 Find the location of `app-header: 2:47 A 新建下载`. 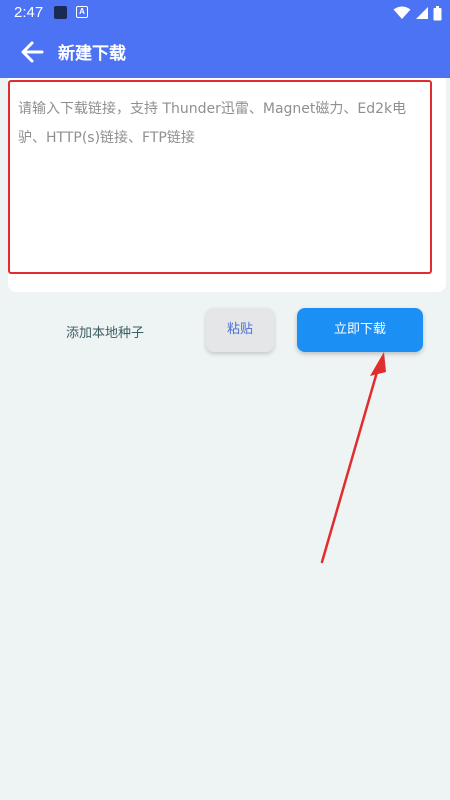

app-header: 2:47 A 新建下载 is located at coordinates (225, 39).